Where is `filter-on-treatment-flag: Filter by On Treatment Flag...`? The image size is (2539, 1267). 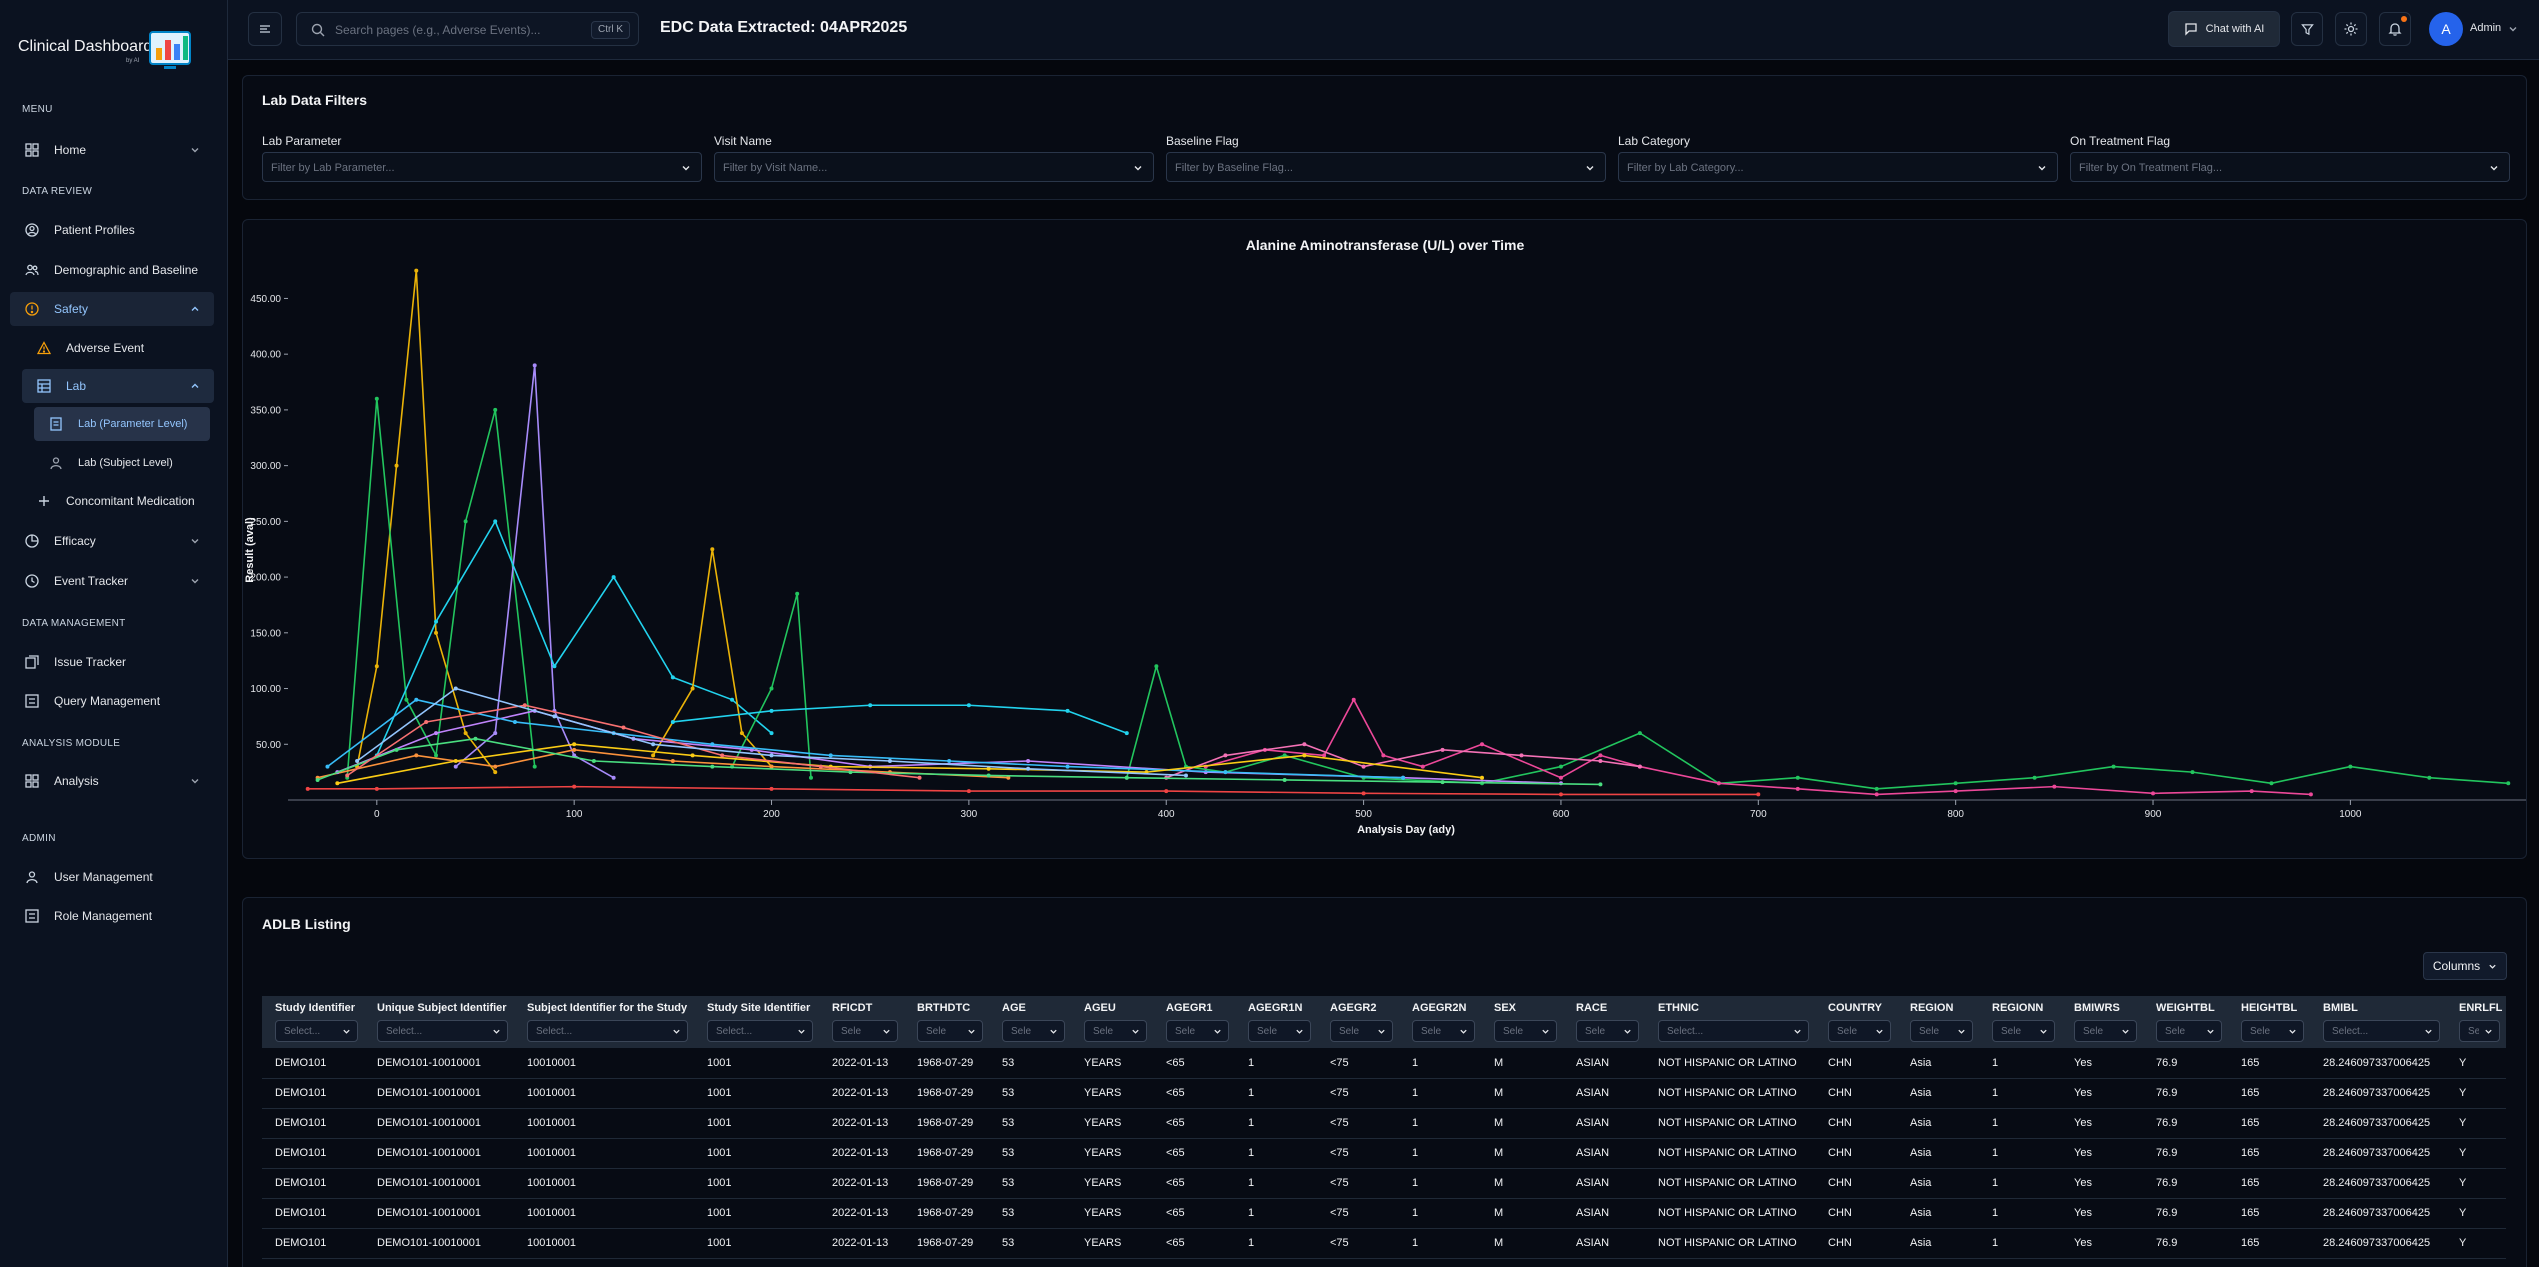
filter-on-treatment-flag: Filter by On Treatment Flag... is located at coordinates (2290, 167).